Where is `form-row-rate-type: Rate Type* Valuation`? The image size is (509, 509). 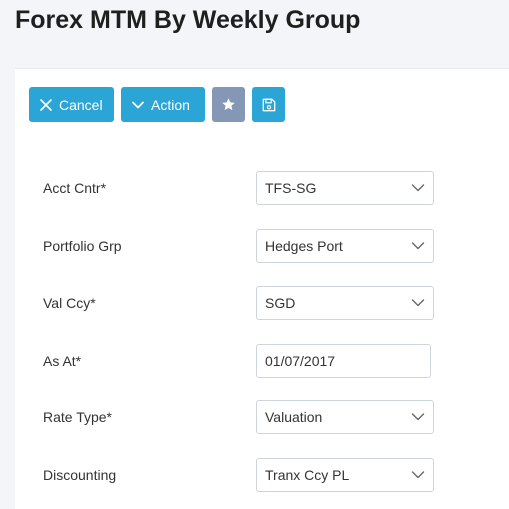
form-row-rate-type: Rate Type* Valuation is located at coordinates (238, 417).